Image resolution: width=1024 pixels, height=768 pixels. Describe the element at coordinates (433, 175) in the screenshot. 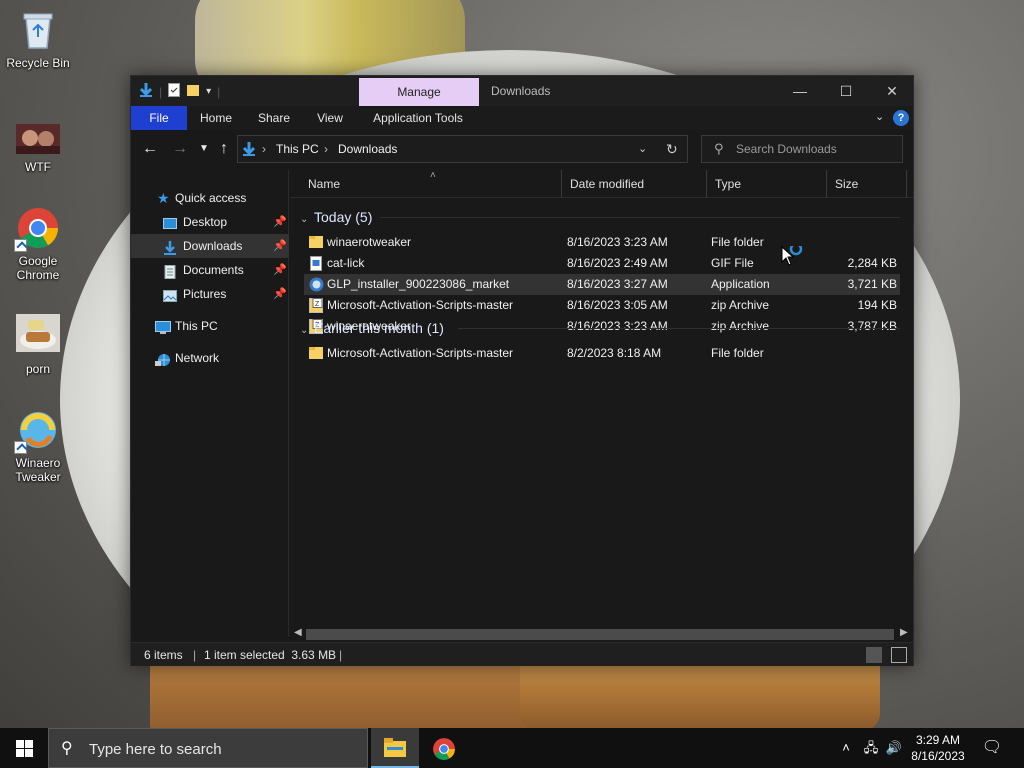

I see `sort-ascending-icon: ˄` at that location.